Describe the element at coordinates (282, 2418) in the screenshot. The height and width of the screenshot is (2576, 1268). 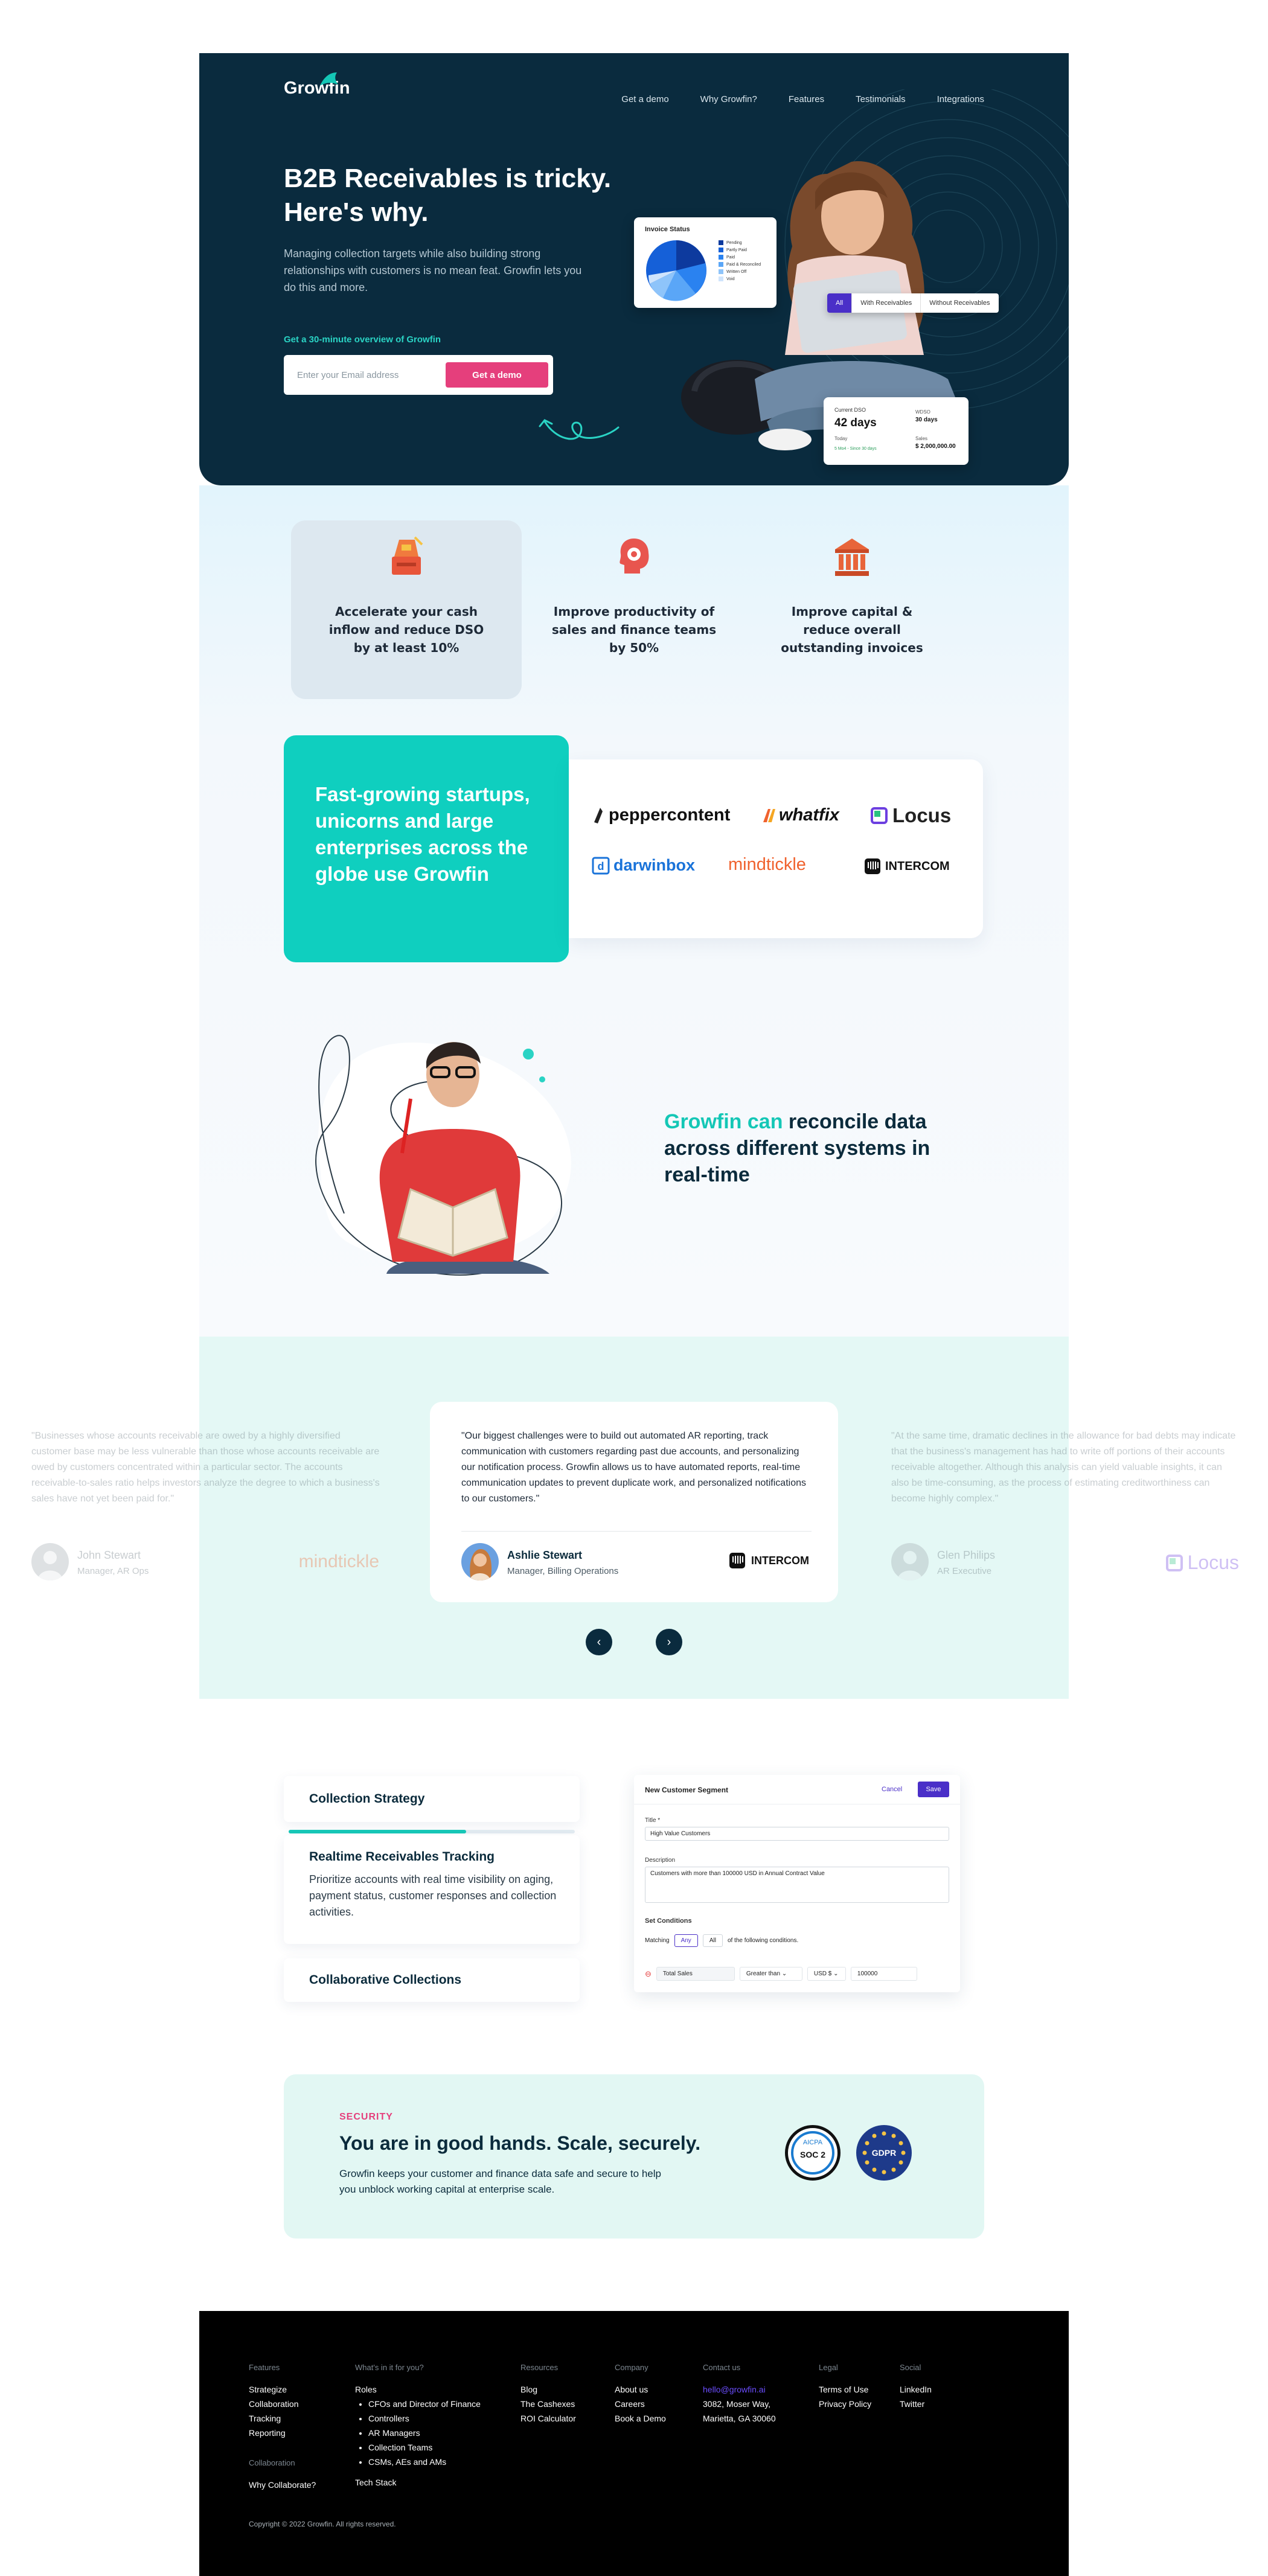
I see `footer-link: Tracking` at that location.